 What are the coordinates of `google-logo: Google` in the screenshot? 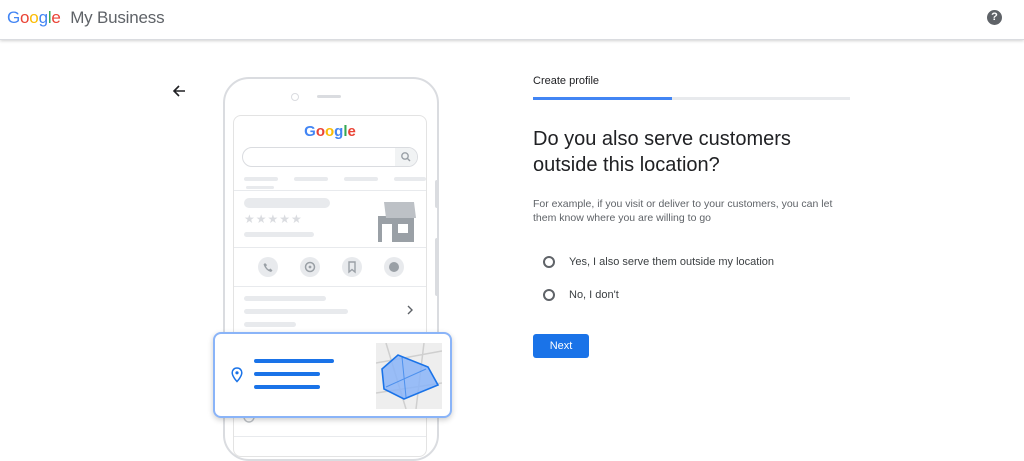 It's located at (330, 131).